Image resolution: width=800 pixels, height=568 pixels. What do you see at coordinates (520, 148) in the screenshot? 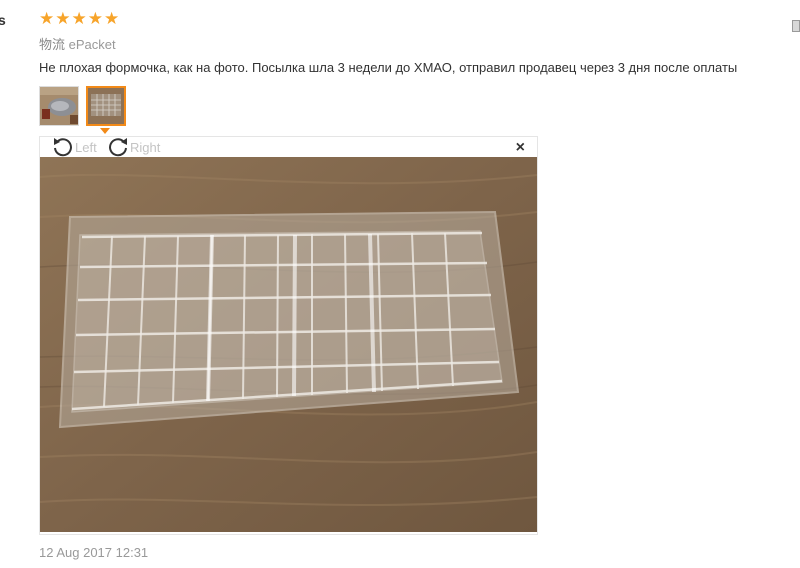
I see `close-icon: ×` at bounding box center [520, 148].